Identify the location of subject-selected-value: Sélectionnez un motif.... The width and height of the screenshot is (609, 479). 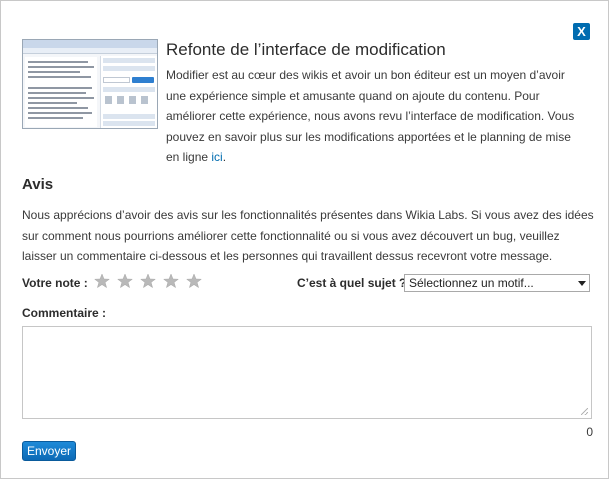
(471, 283).